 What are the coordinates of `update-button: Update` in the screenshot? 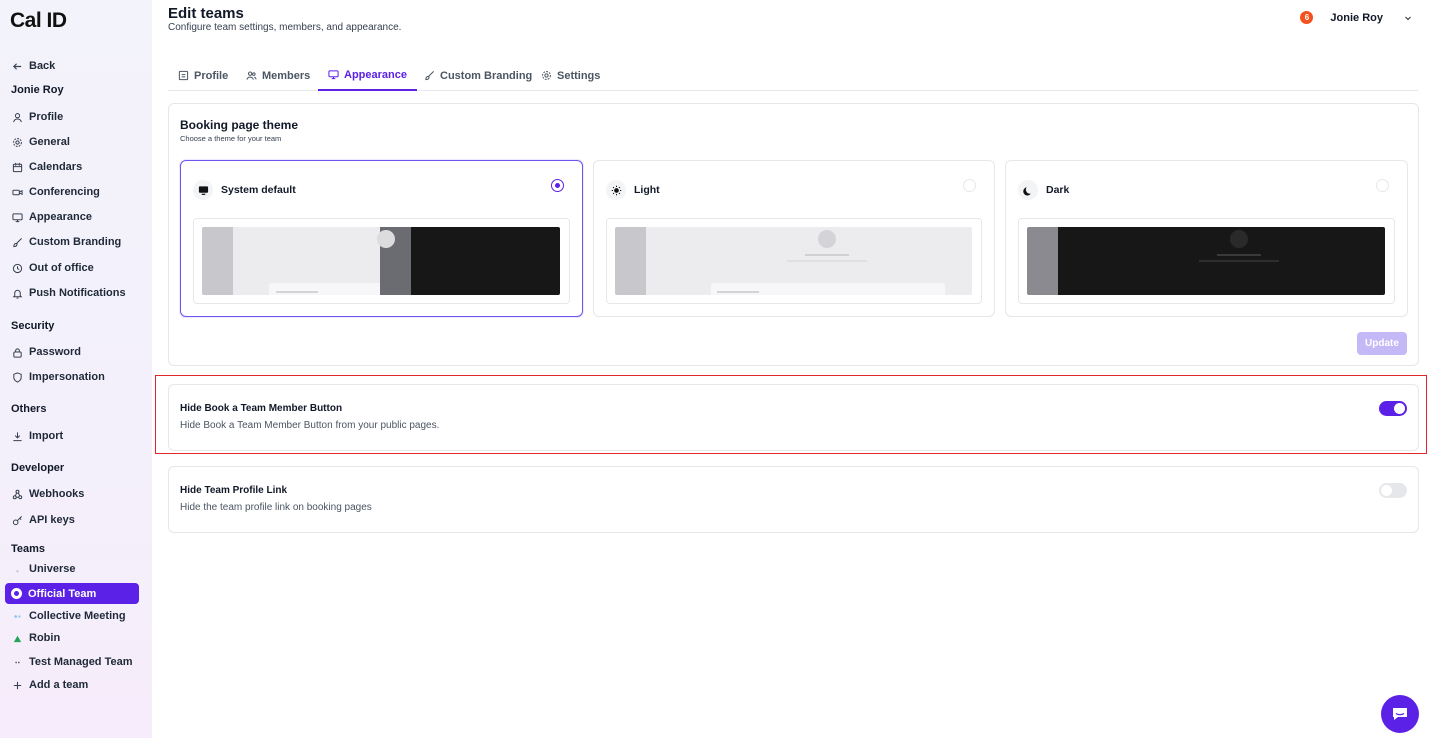 It's located at (1382, 343).